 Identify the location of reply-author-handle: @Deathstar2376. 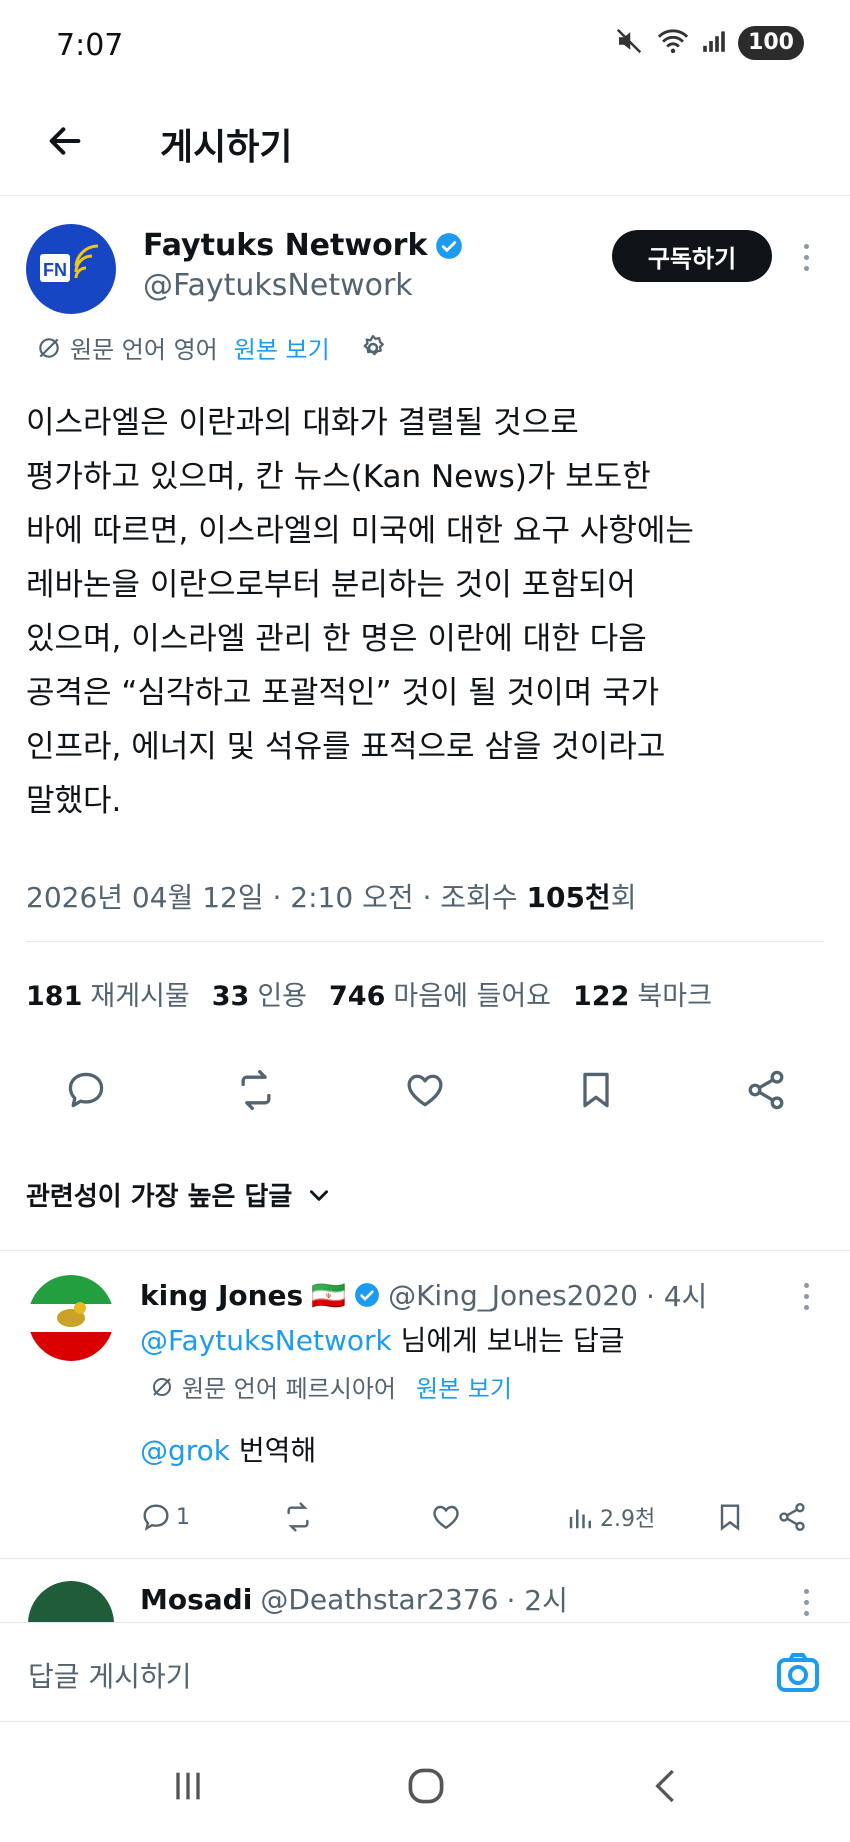
(379, 1599).